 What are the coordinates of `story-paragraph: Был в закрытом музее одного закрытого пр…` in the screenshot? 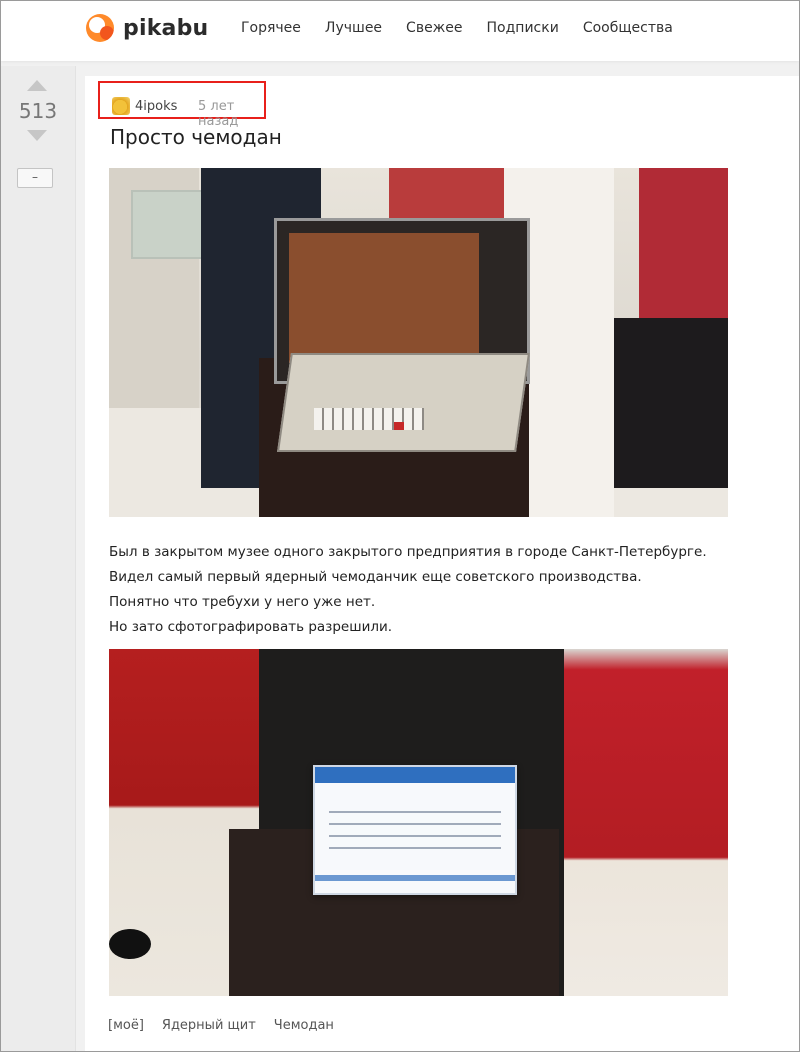 It's located at (408, 552).